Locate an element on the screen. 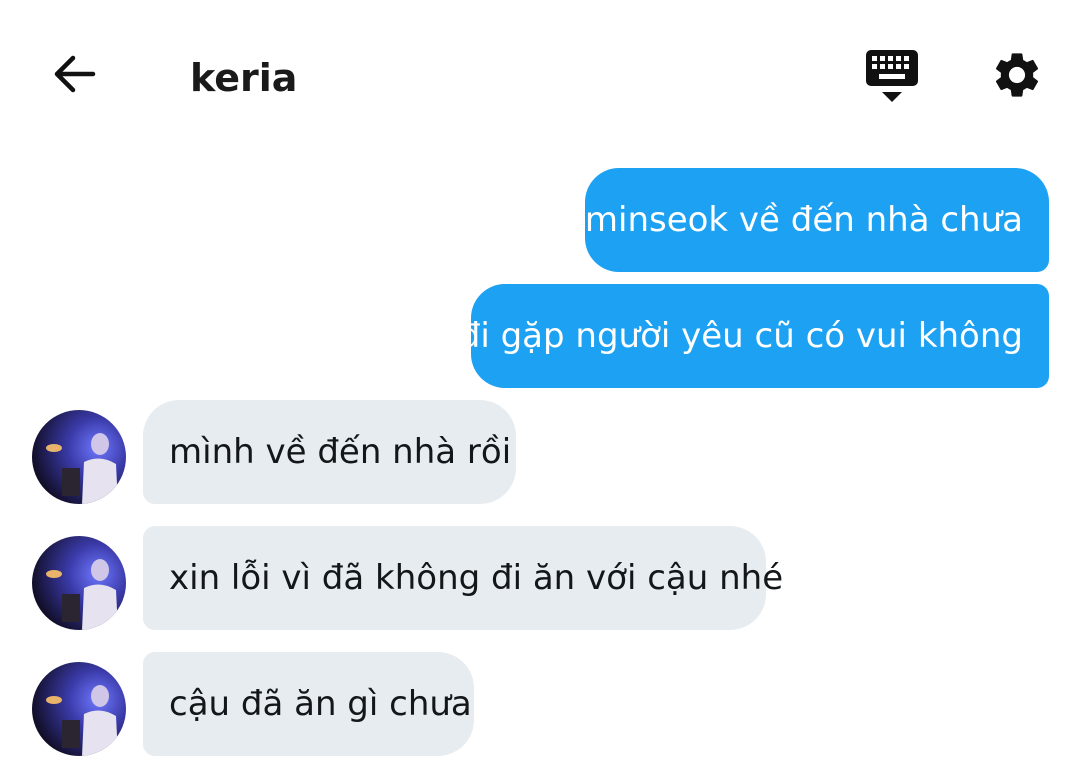  sent-message-bubble: minseok về đến nhà chưa is located at coordinates (817, 220).